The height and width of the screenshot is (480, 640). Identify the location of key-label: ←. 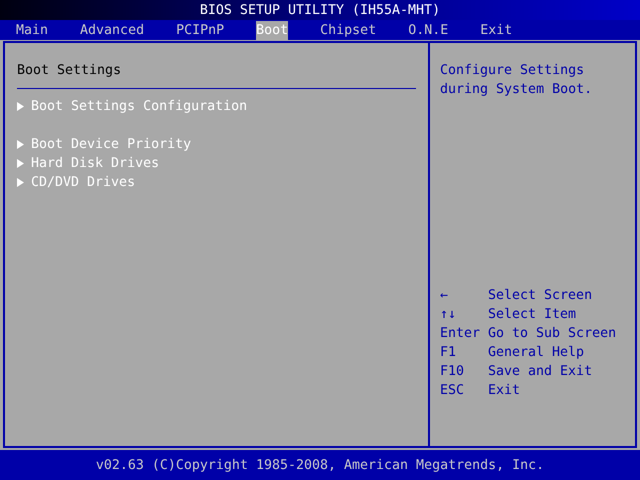
(445, 296).